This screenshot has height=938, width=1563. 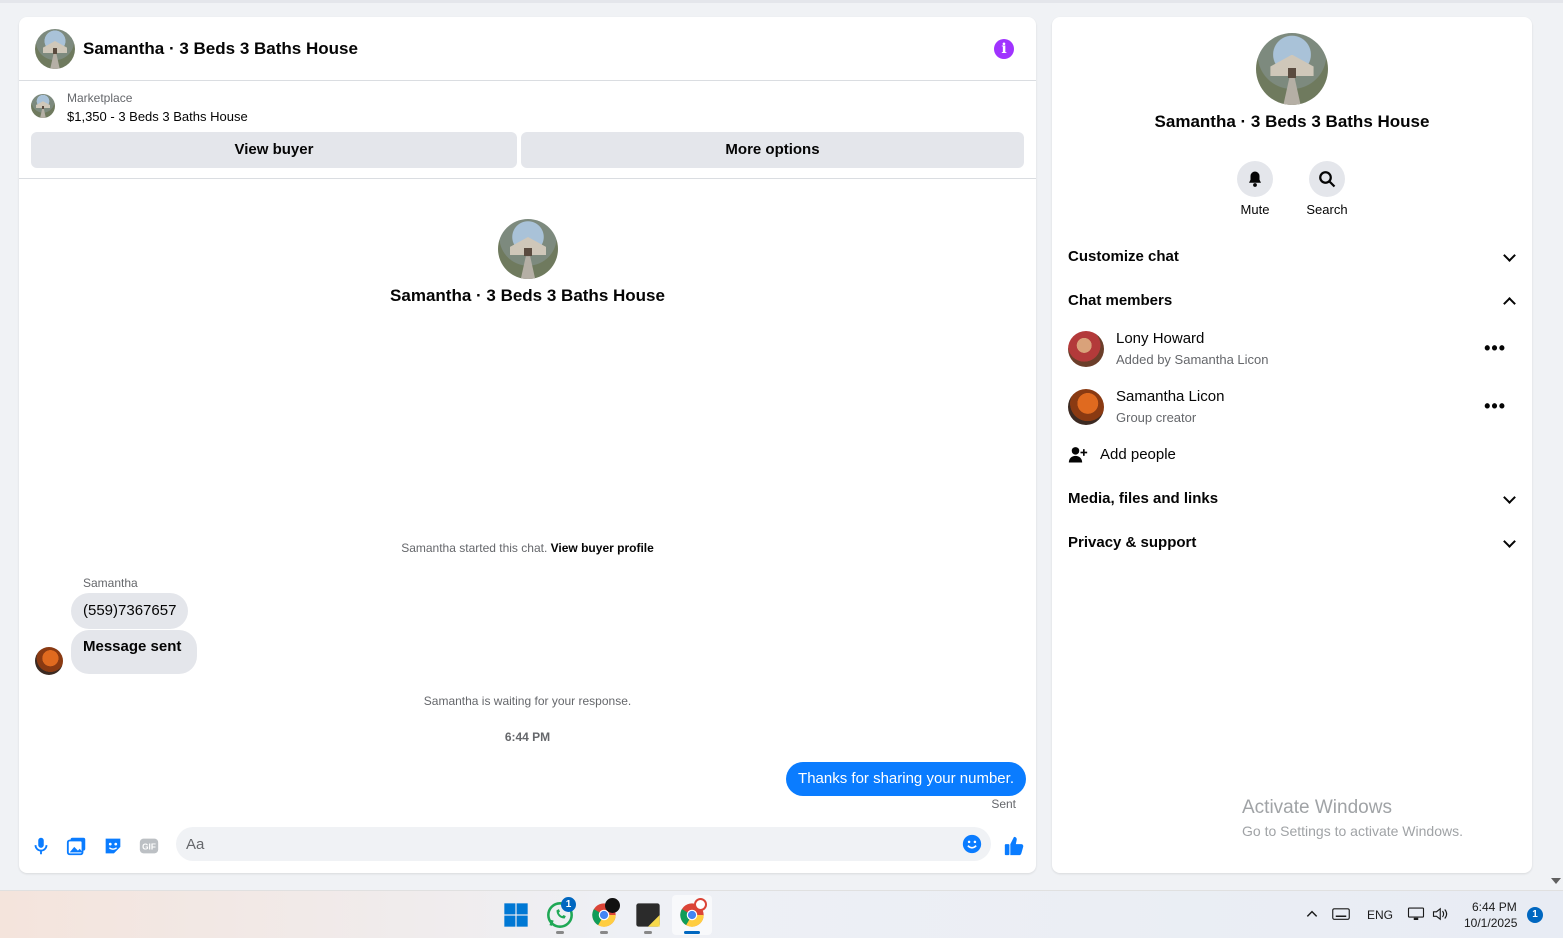 What do you see at coordinates (1441, 914) in the screenshot?
I see `volume-icon` at bounding box center [1441, 914].